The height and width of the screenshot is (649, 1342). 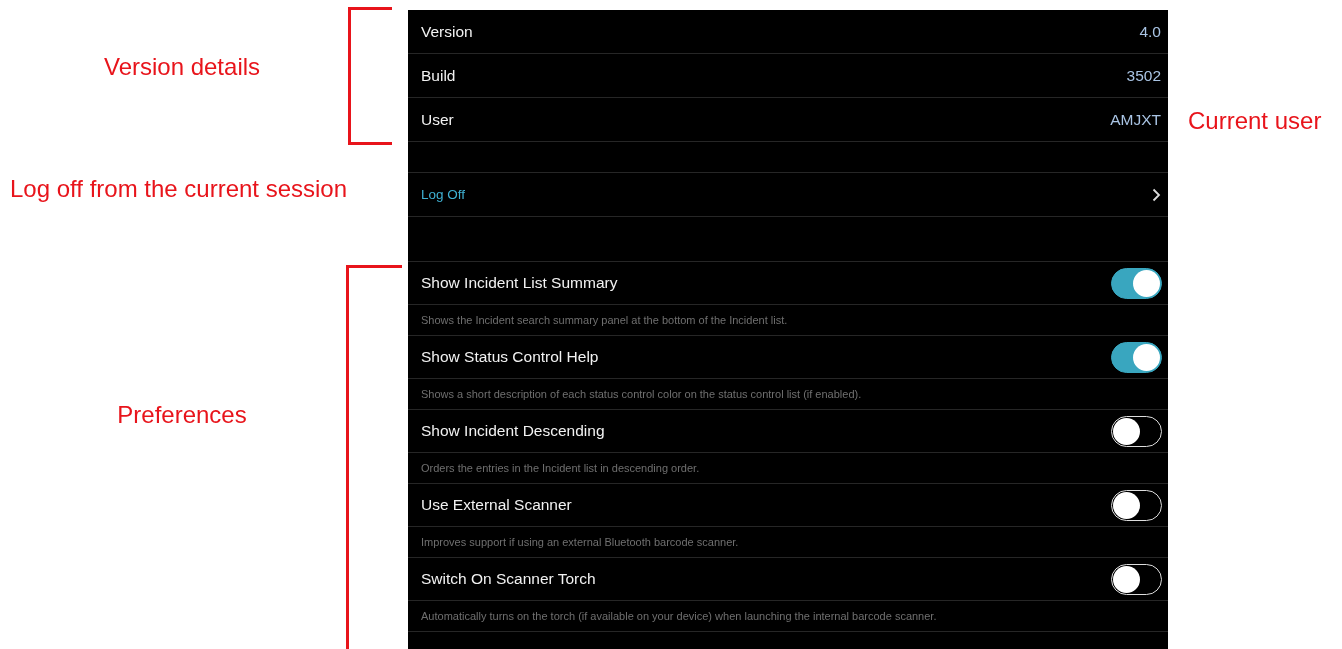 What do you see at coordinates (1135, 119) in the screenshot?
I see `setting-value: AMJXT` at bounding box center [1135, 119].